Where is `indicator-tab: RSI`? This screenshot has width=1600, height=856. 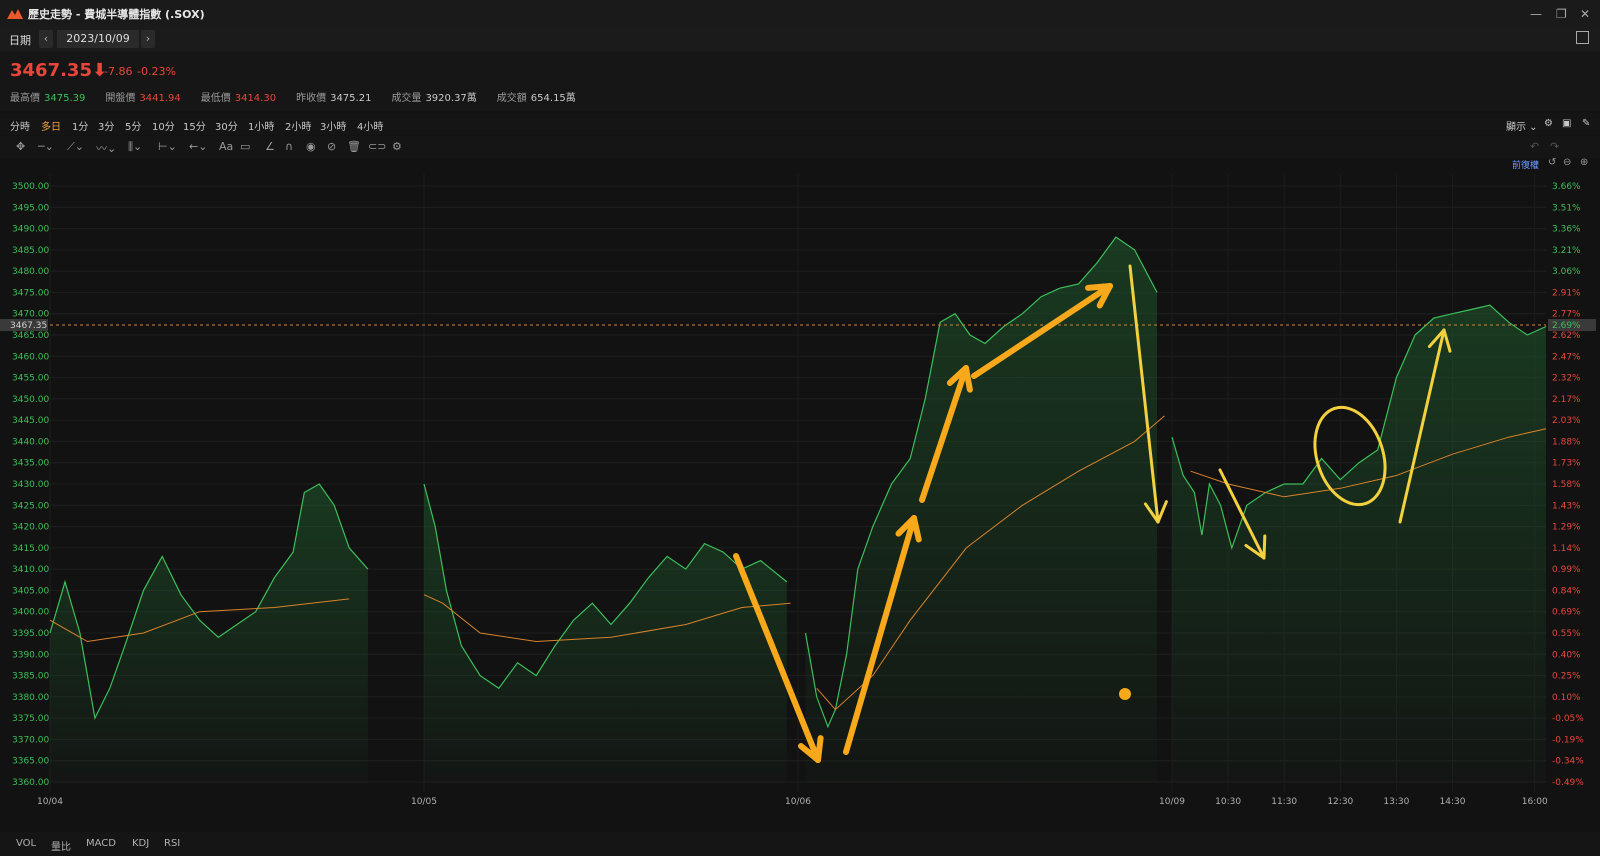 indicator-tab: RSI is located at coordinates (172, 843).